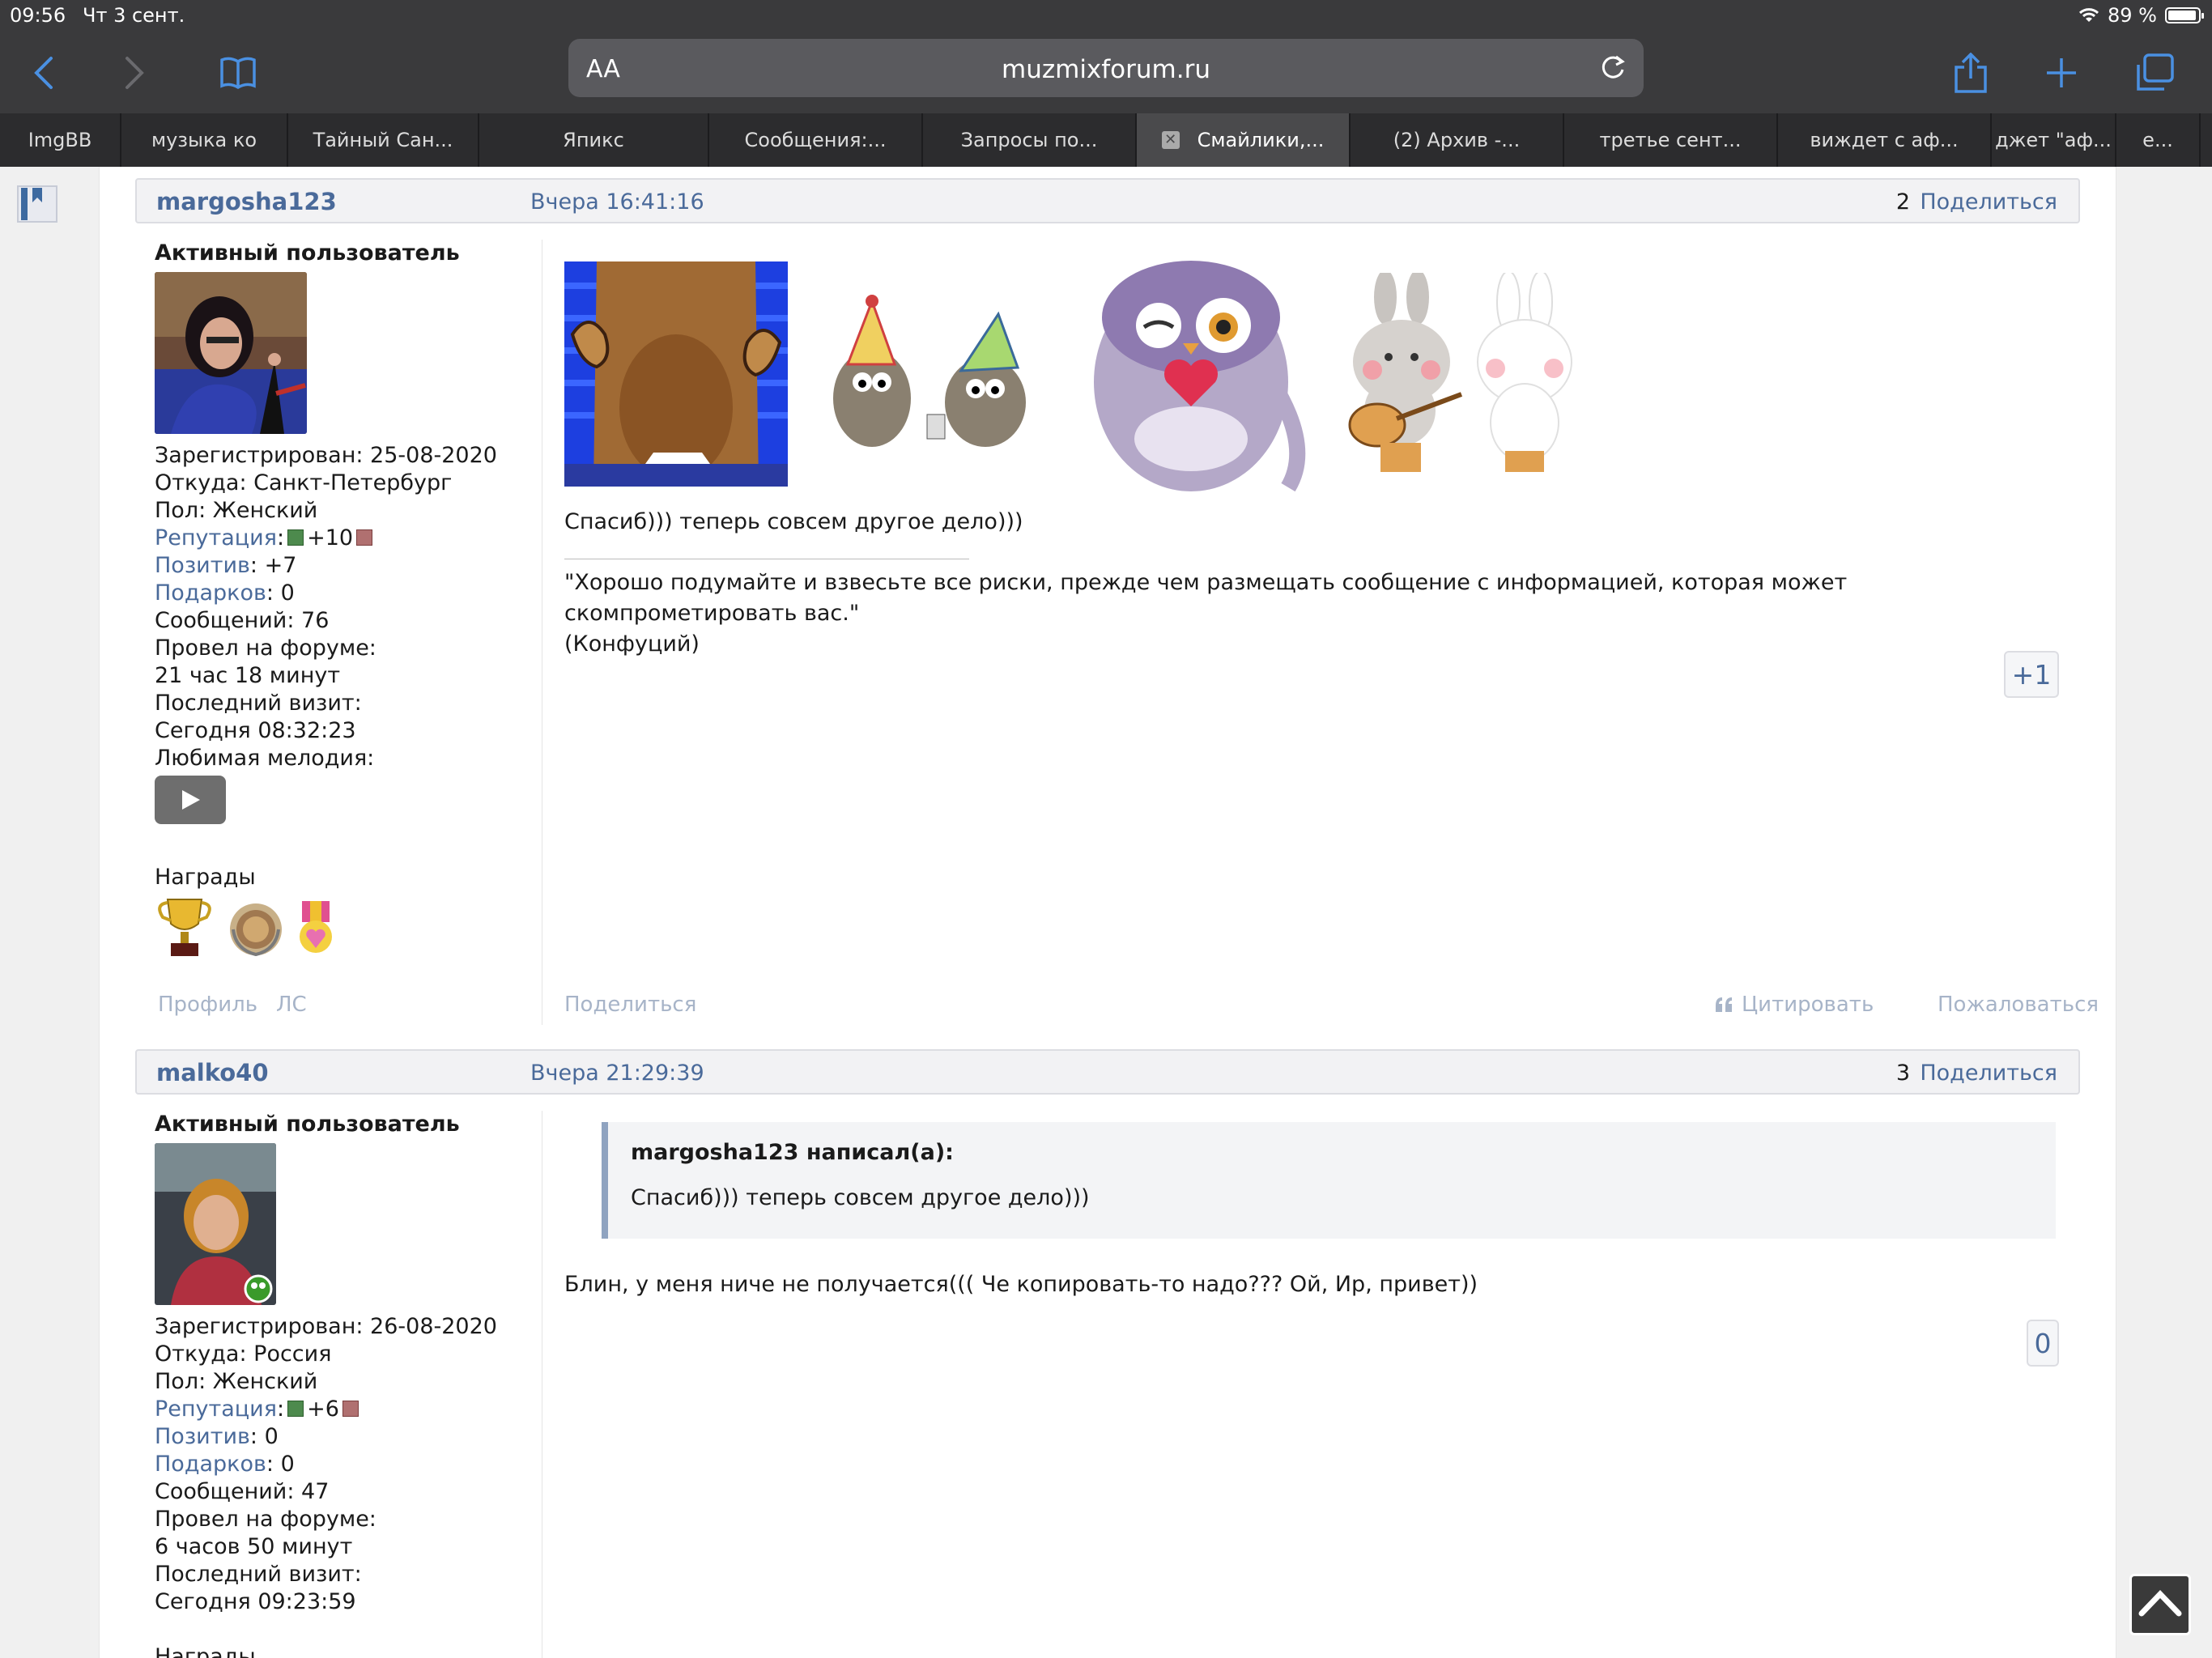  I want to click on new-tab-button, so click(2061, 73).